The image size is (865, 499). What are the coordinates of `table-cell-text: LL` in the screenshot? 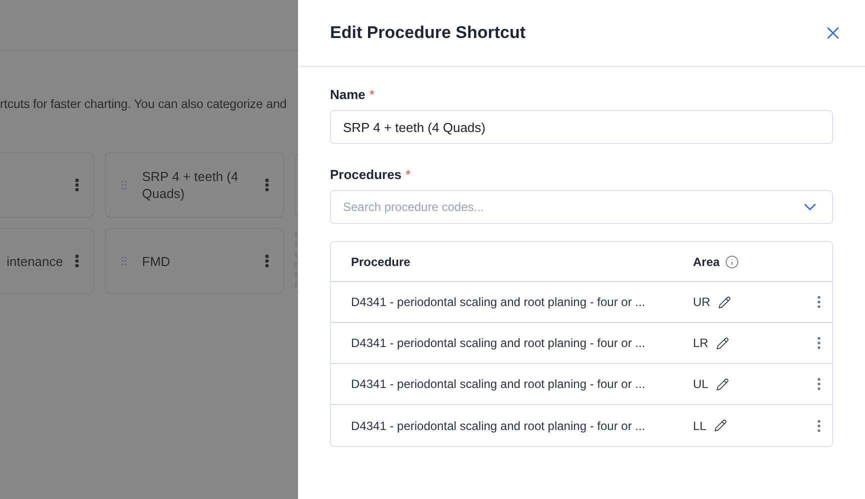 It's located at (699, 426).